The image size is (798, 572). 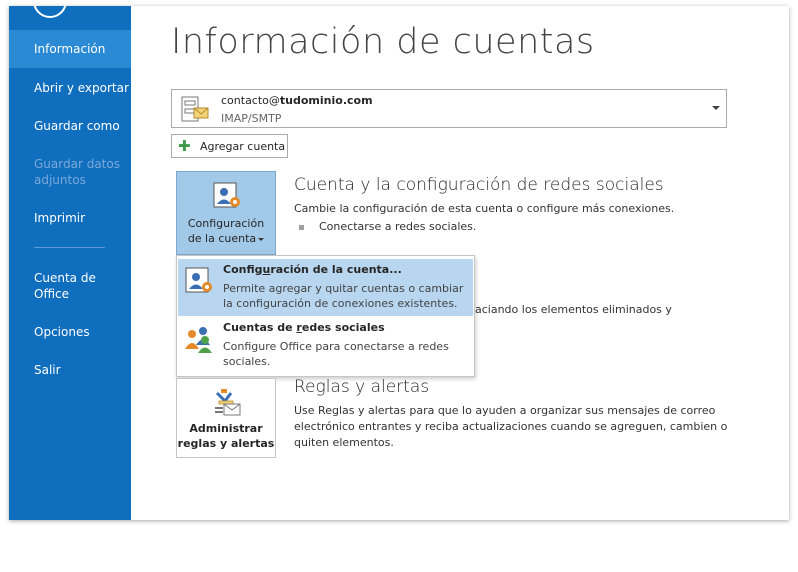 What do you see at coordinates (184, 146) in the screenshot?
I see `plus-icon: ✚` at bounding box center [184, 146].